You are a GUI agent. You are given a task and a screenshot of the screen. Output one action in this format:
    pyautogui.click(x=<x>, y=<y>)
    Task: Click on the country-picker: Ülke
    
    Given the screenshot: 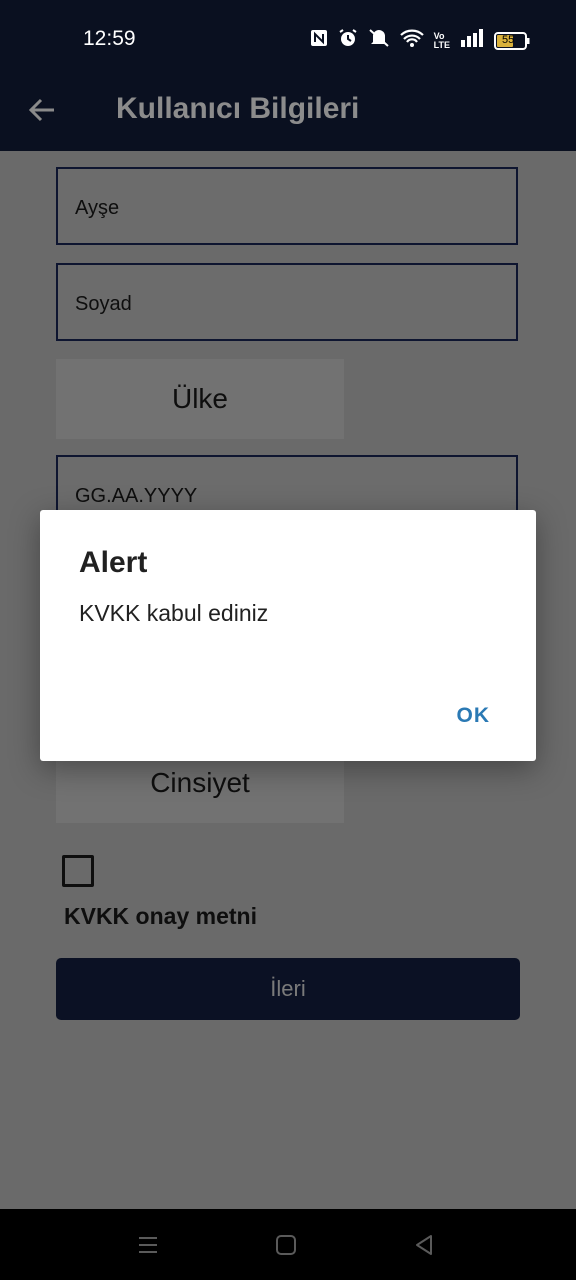 What is the action you would take?
    pyautogui.click(x=200, y=399)
    